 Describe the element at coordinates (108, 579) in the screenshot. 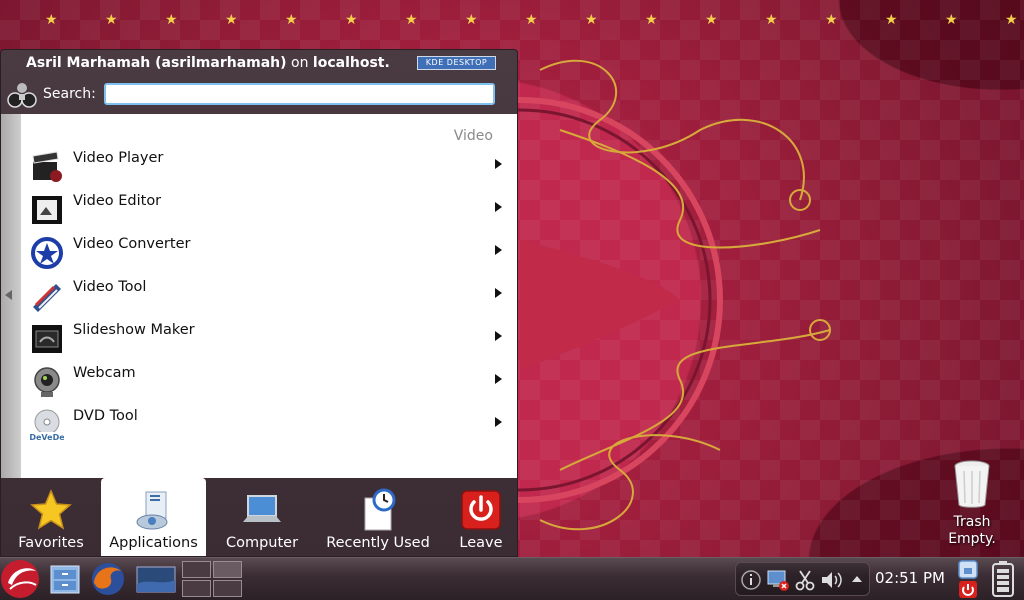

I see `firefox-icon` at that location.